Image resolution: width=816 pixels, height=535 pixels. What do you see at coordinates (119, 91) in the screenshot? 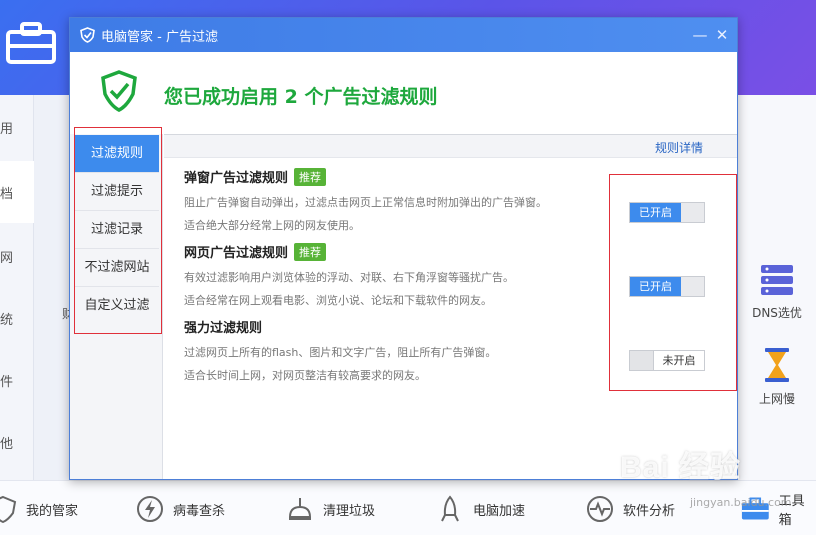
I see `green-shield-check-icon` at bounding box center [119, 91].